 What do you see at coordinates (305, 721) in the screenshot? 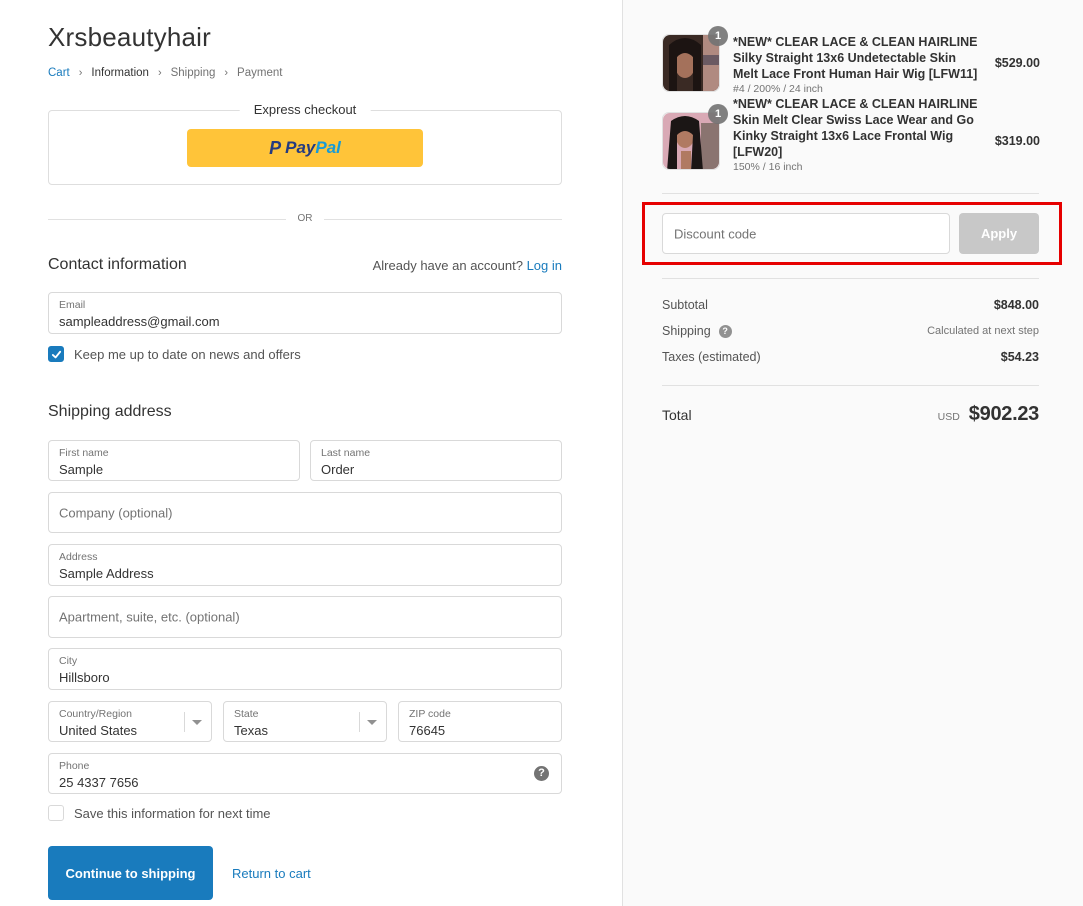
I see `state-select: State Texas` at bounding box center [305, 721].